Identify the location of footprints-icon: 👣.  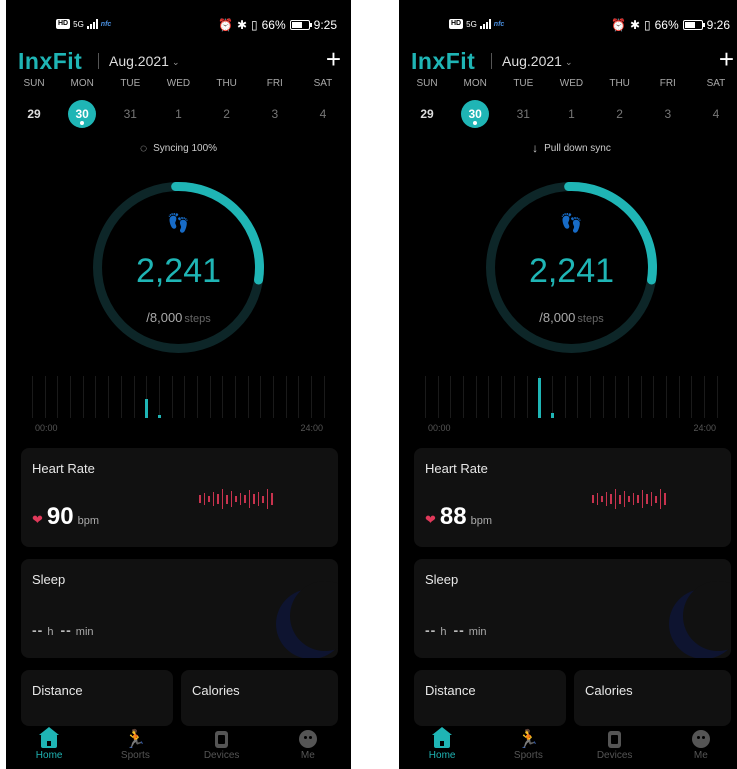
(571, 223).